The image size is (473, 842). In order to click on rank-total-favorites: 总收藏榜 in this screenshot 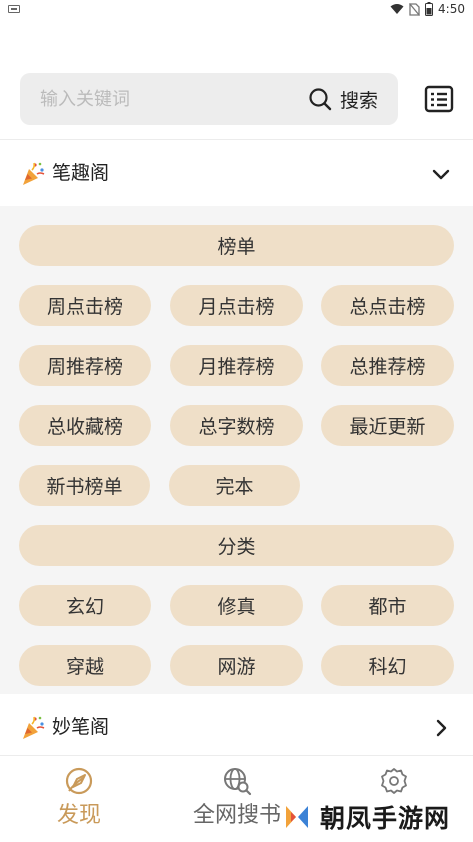, I will do `click(85, 425)`.